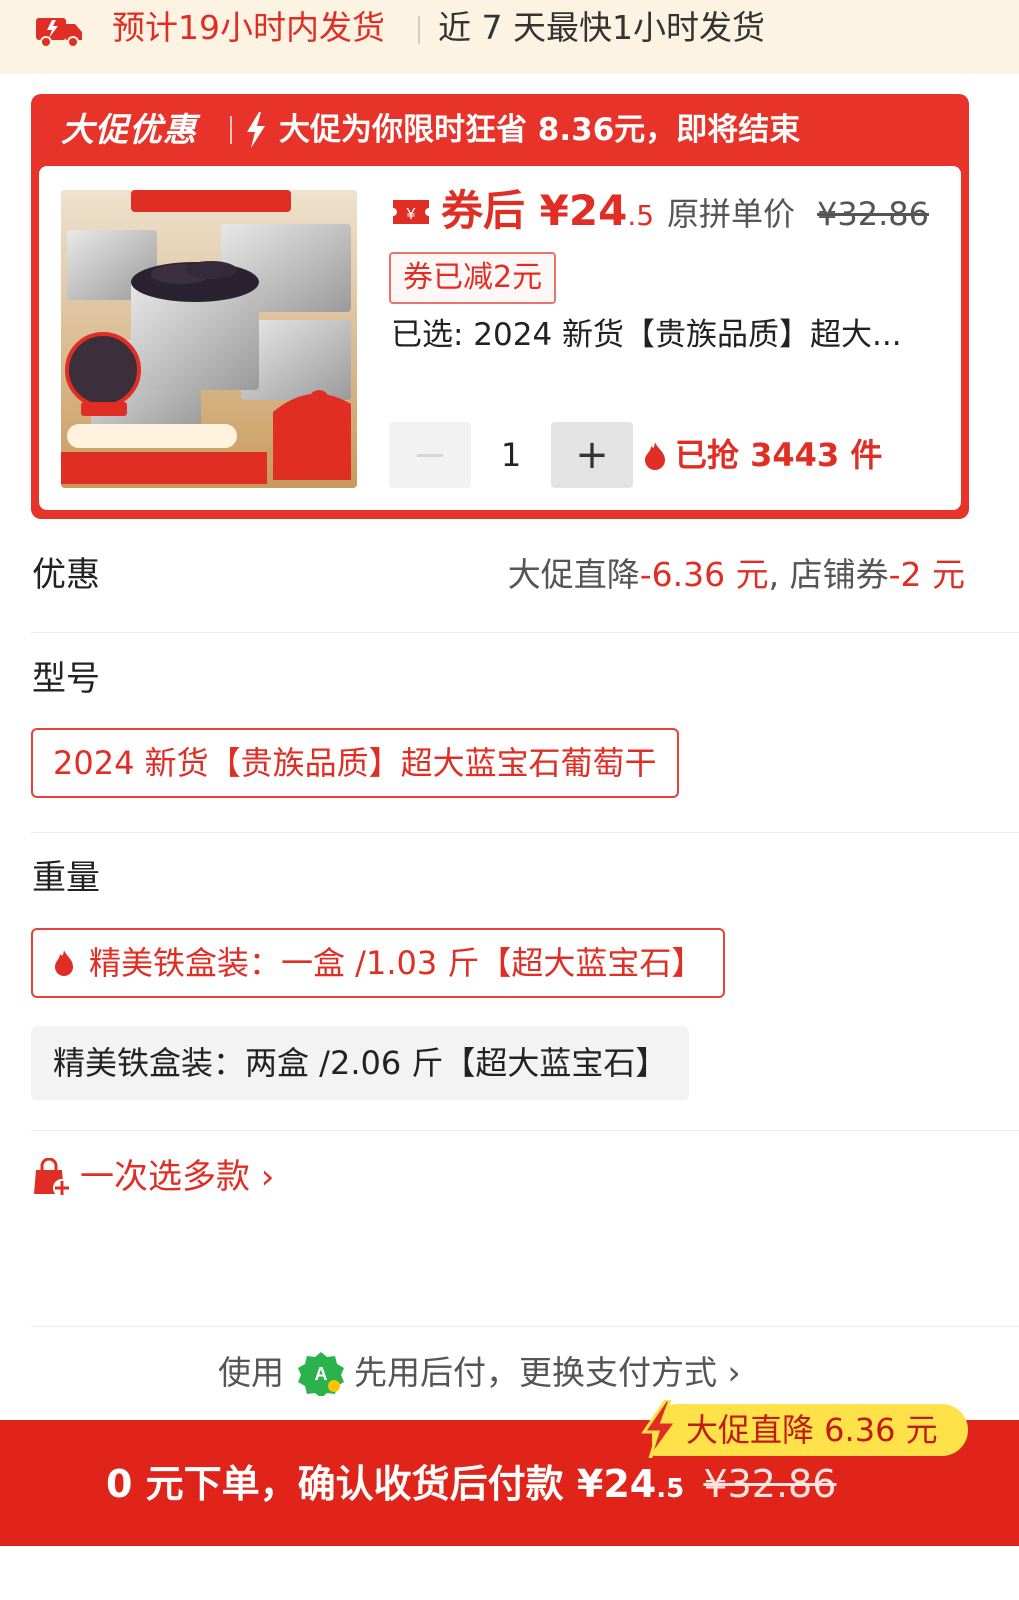 The image size is (1019, 1600). I want to click on weight-option: 精美铁盒装：两盒 /2.06 斤【超大蓝宝石】, so click(360, 1063).